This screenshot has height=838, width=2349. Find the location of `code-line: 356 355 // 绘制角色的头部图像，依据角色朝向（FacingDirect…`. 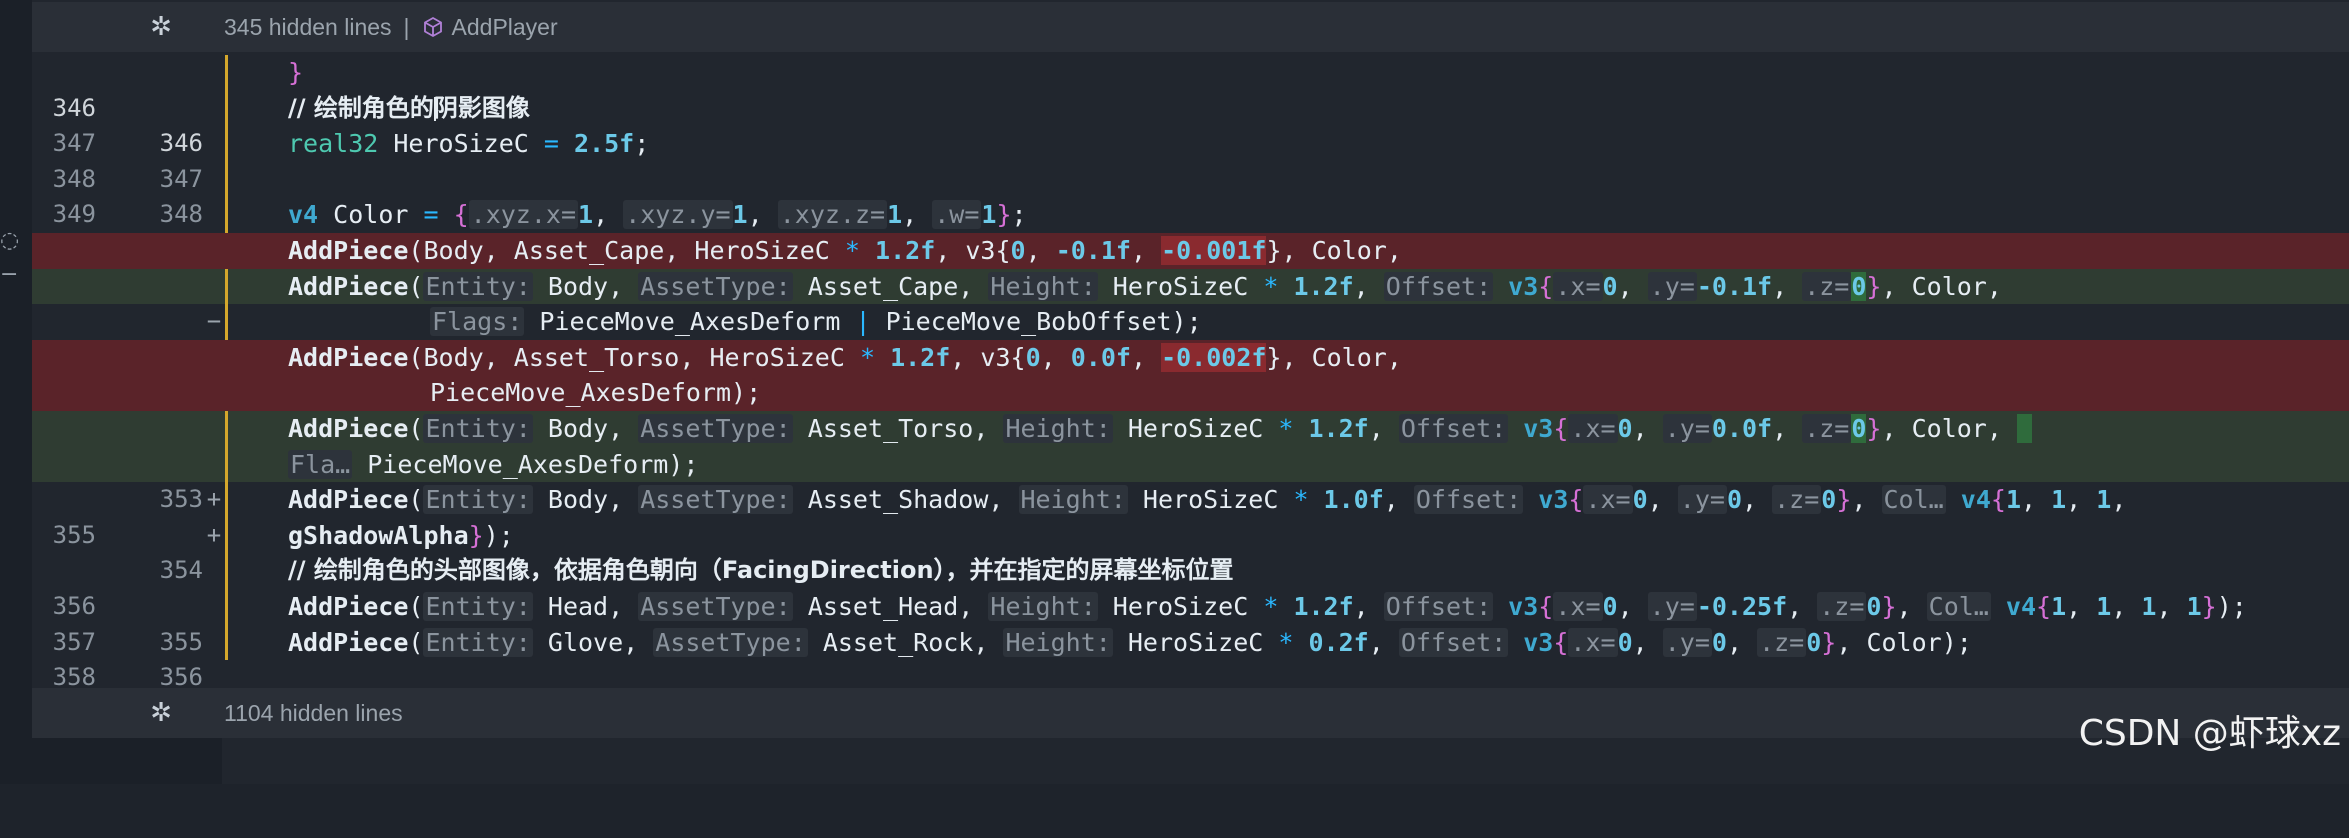

code-line: 356 355 // 绘制角色的头部图像，依据角色朝向（FacingDirect… is located at coordinates (1190, 604).